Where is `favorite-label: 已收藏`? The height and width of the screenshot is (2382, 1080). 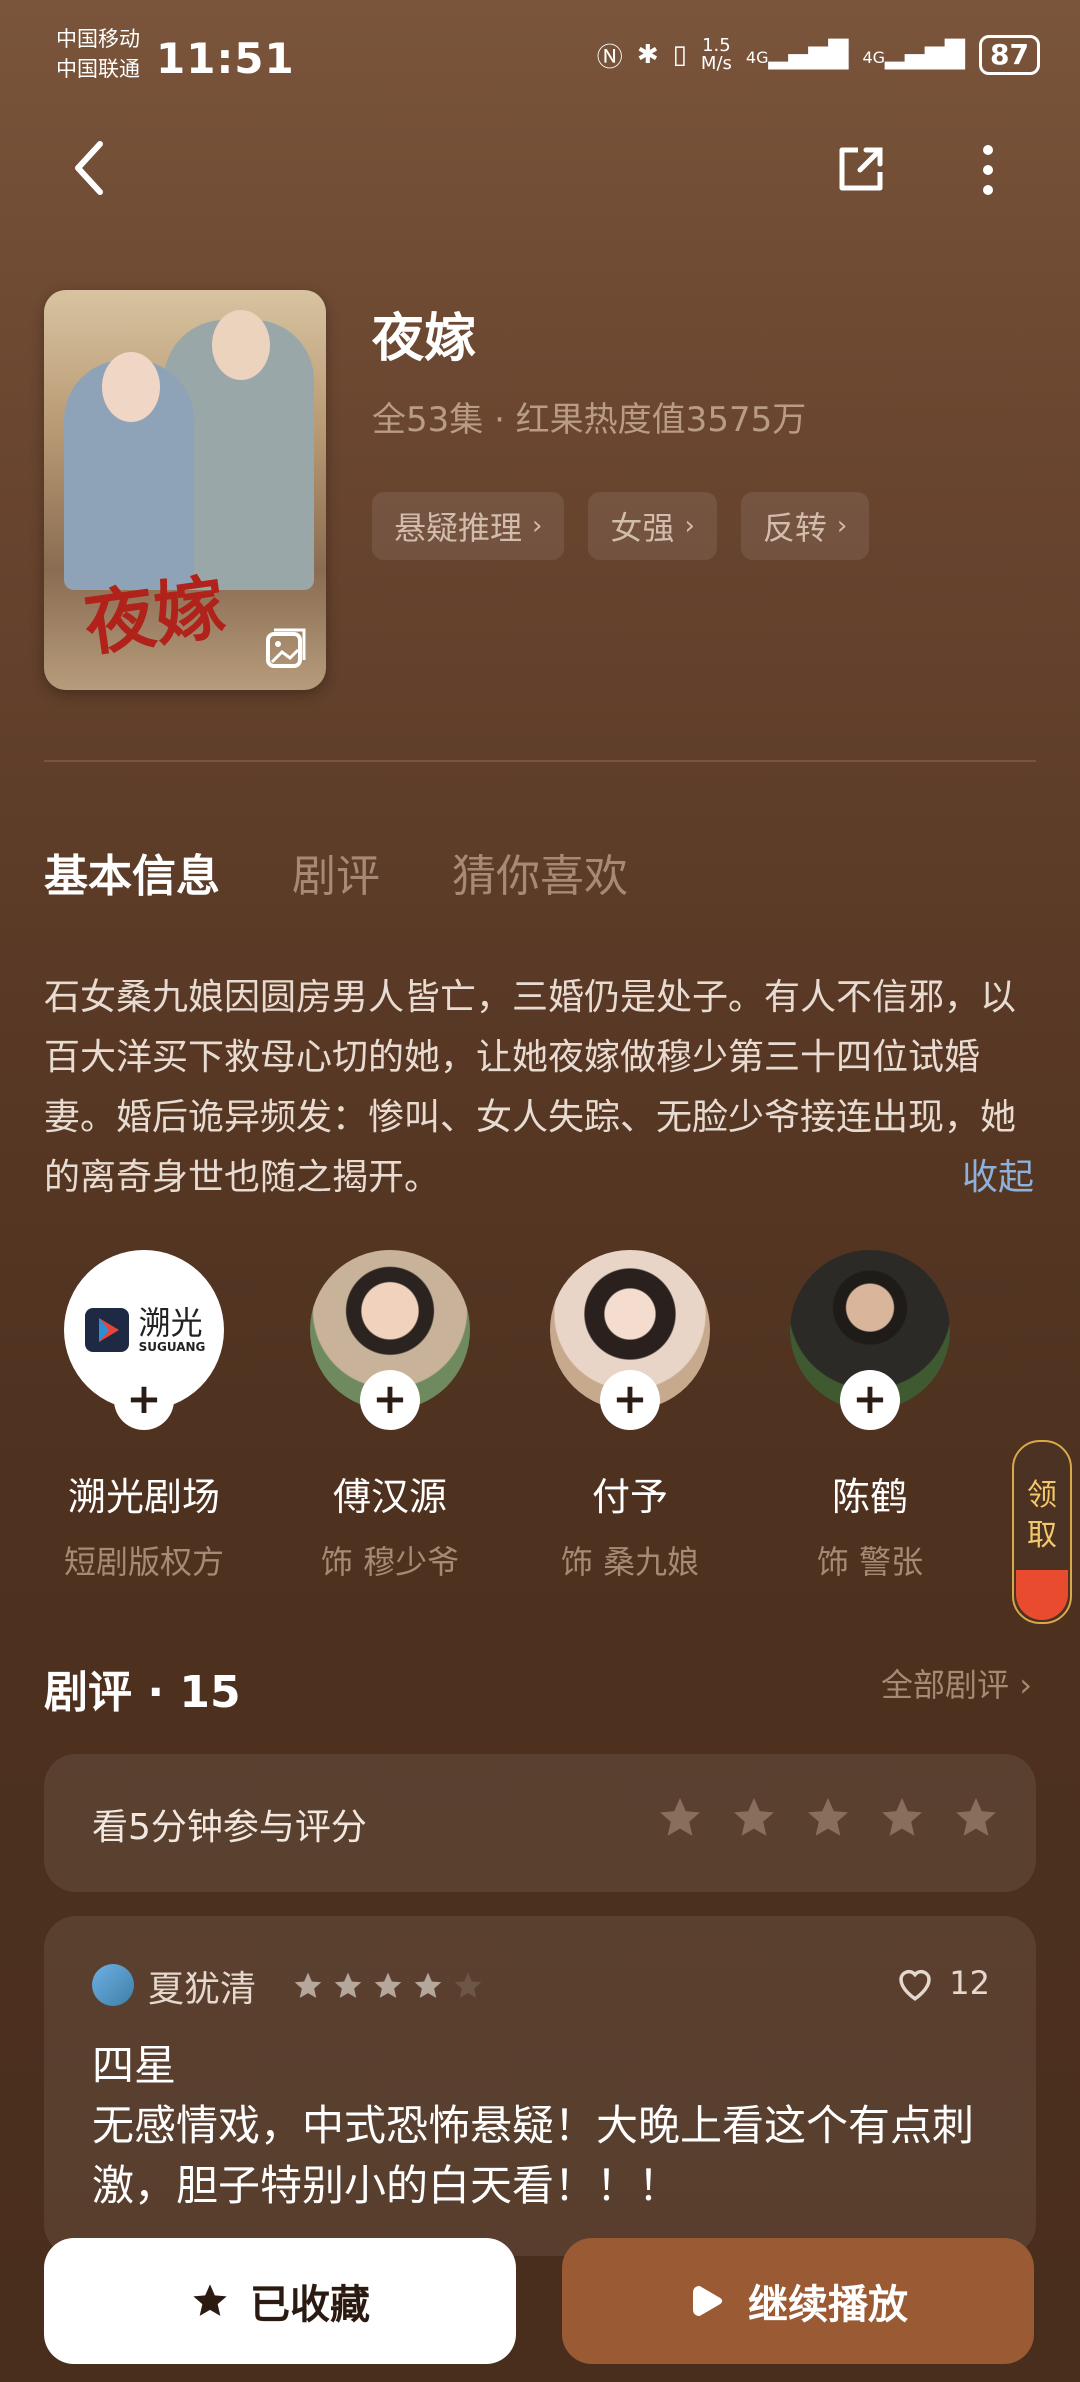 favorite-label: 已收藏 is located at coordinates (310, 2305).